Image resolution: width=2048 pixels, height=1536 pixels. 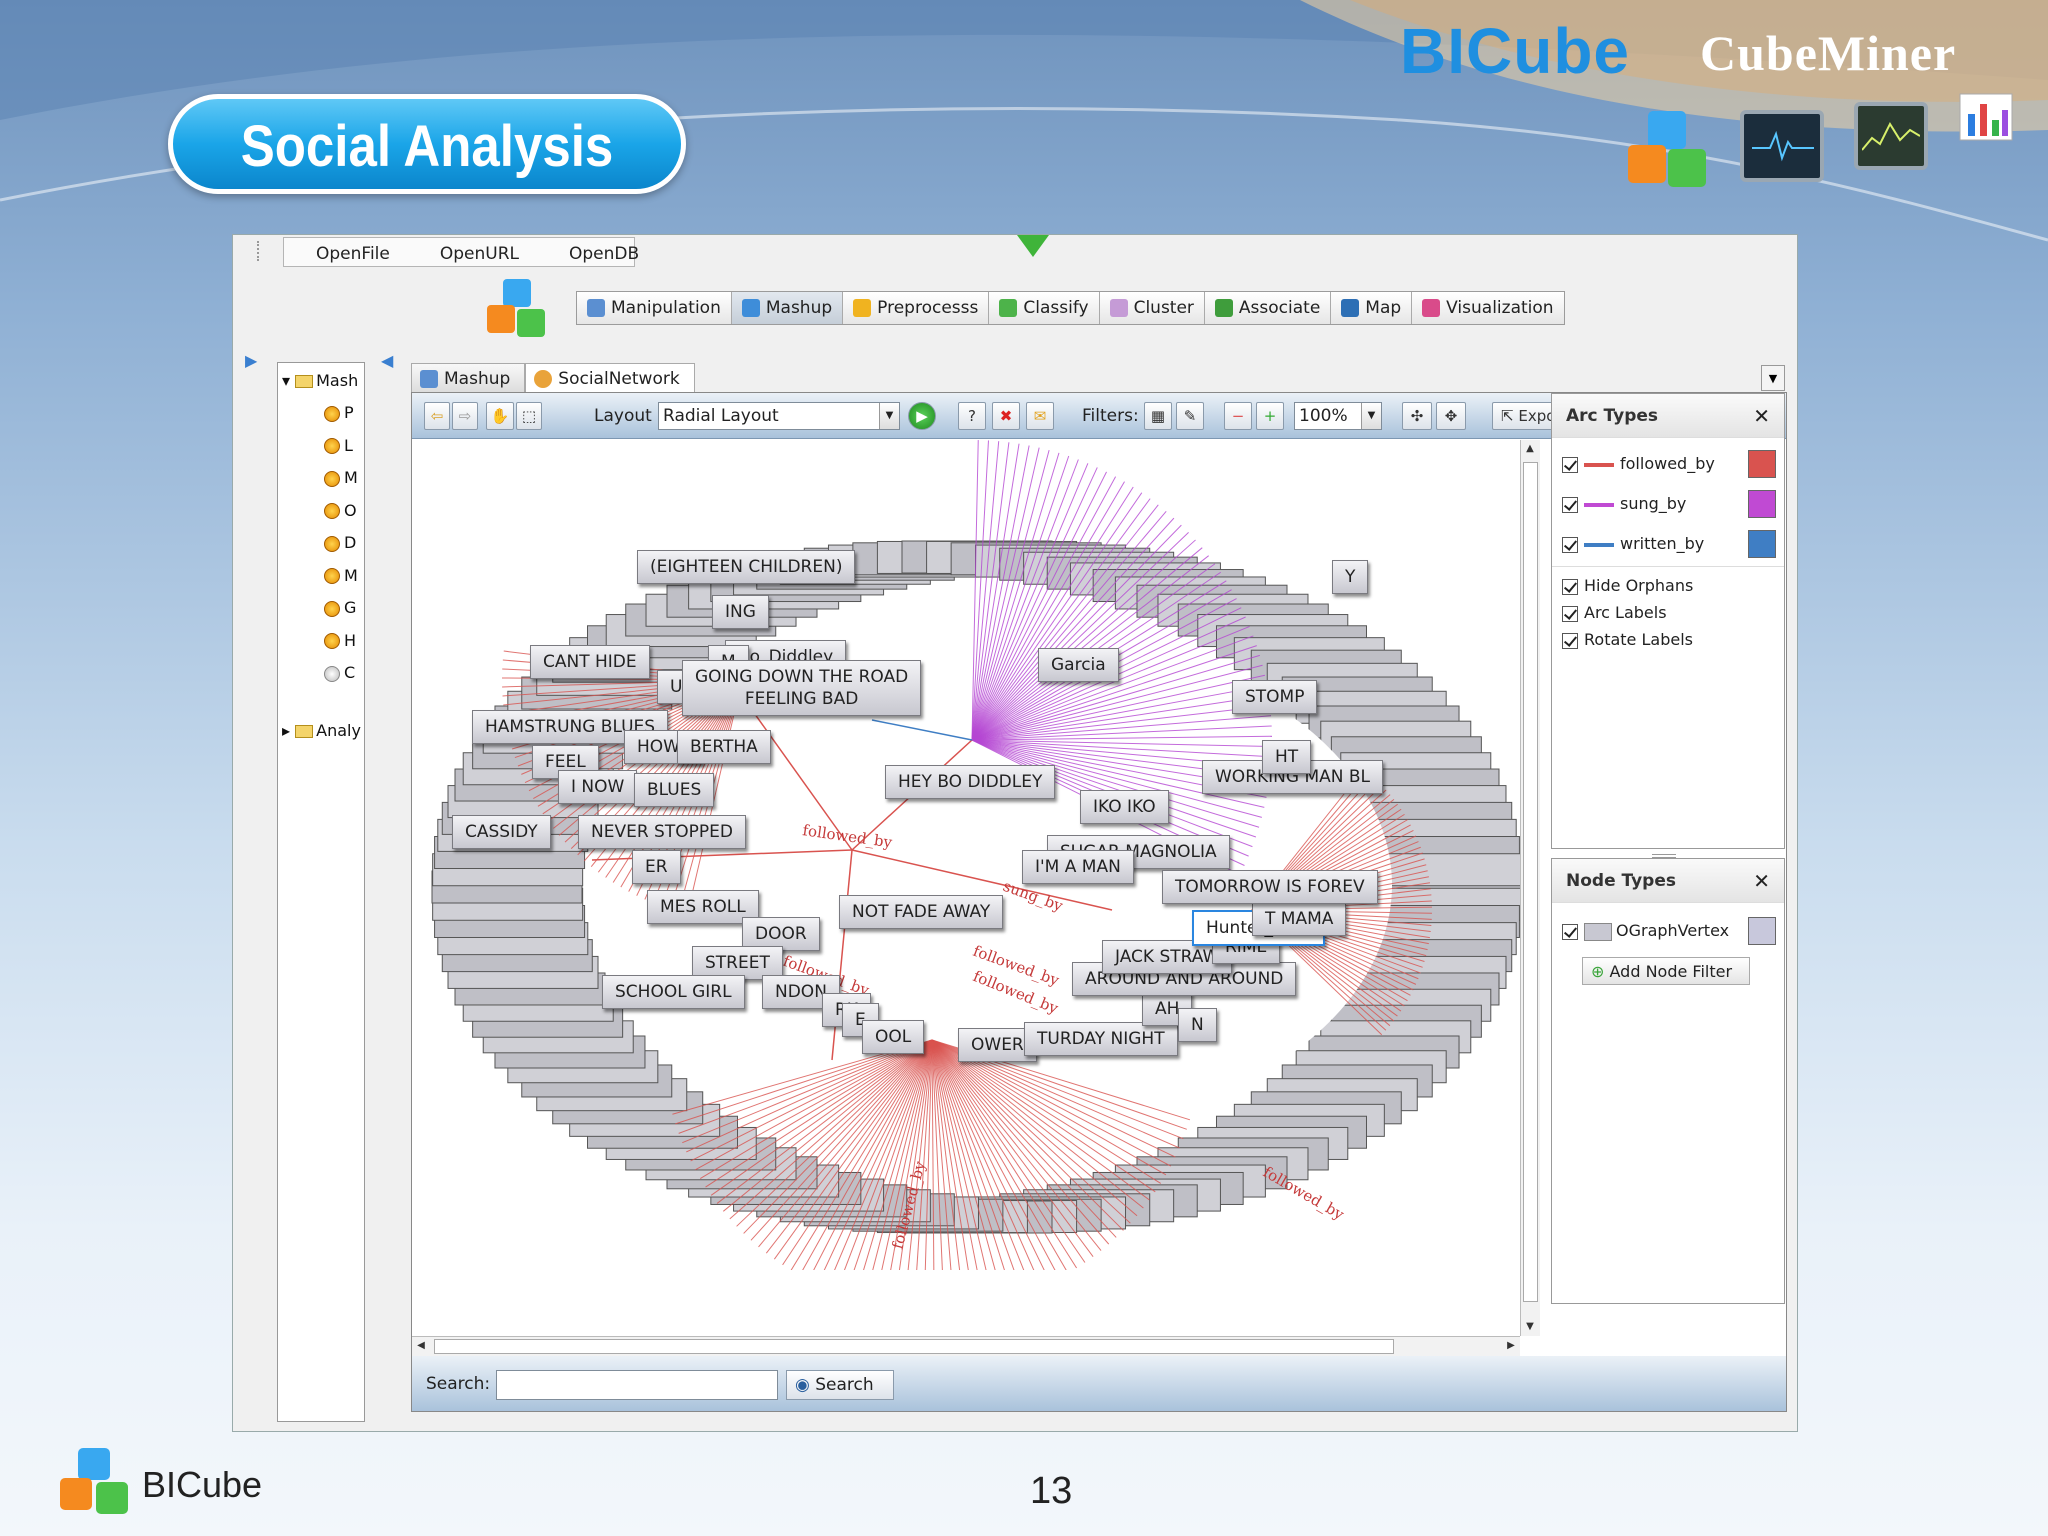 I want to click on graph-node: NEVER STOPPED, so click(x=662, y=832).